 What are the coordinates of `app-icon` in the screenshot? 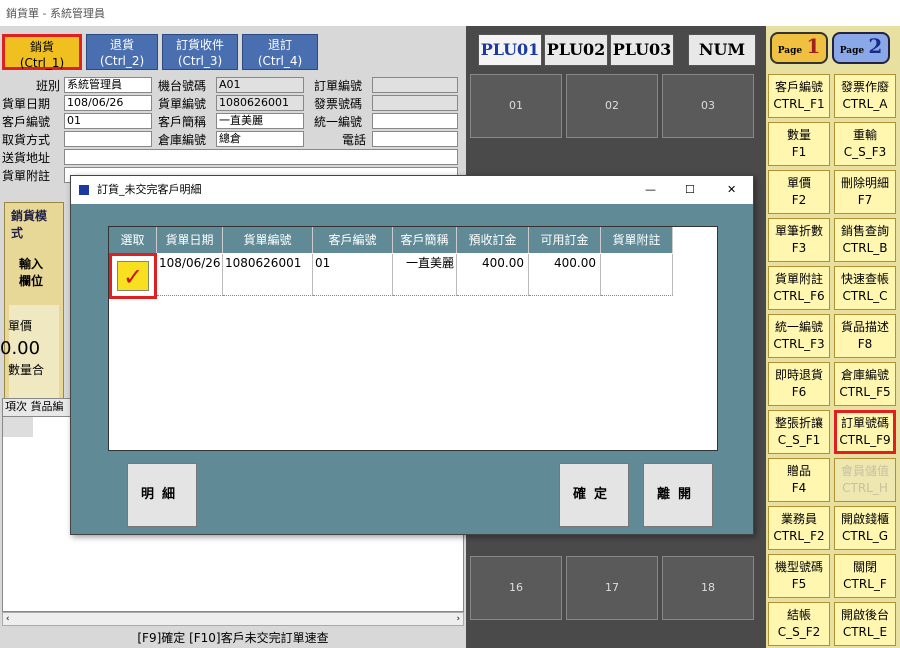 It's located at (84, 190).